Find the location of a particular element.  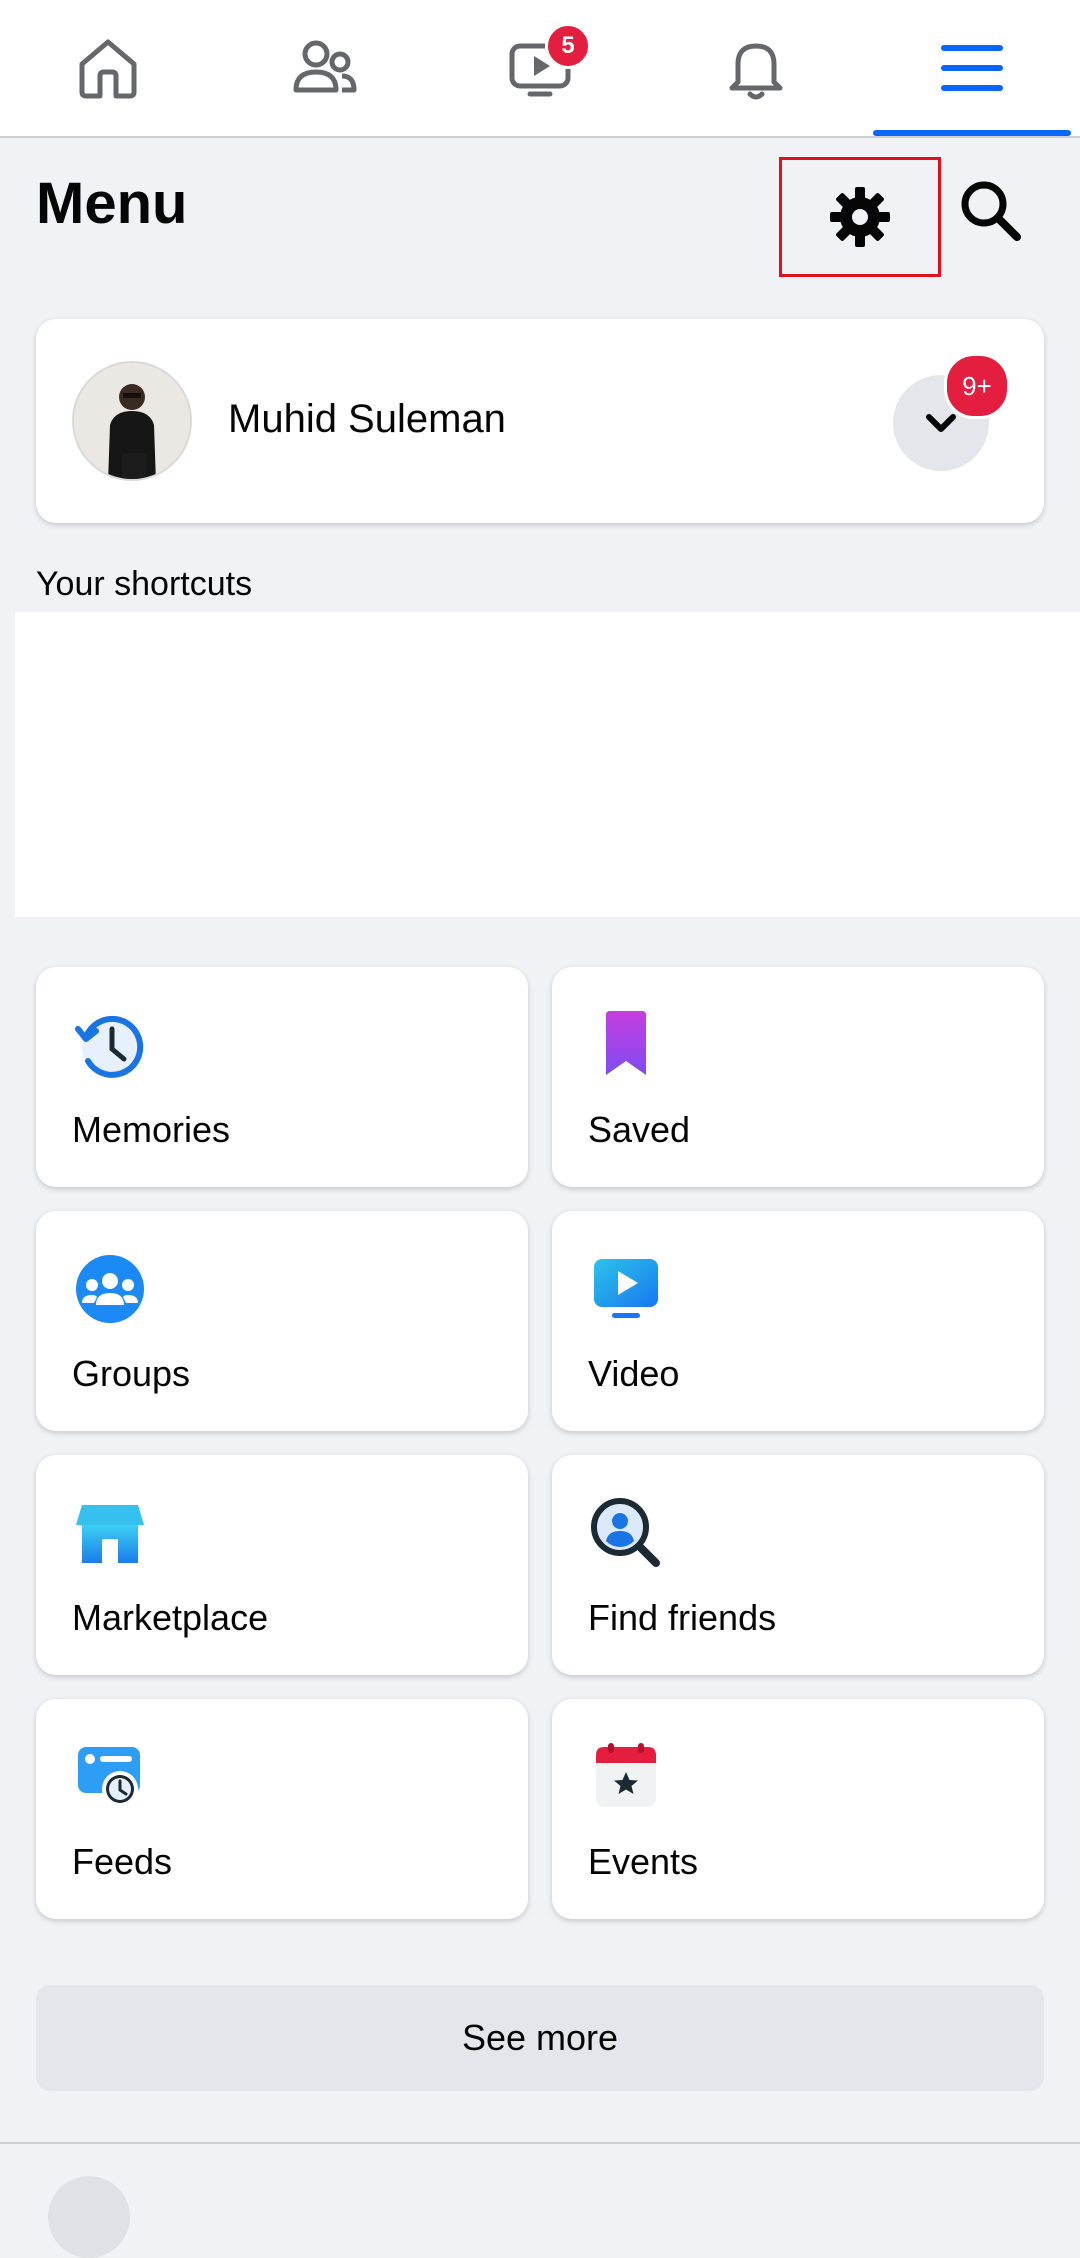

profile-name: Muhid Suleman is located at coordinates (367, 419).